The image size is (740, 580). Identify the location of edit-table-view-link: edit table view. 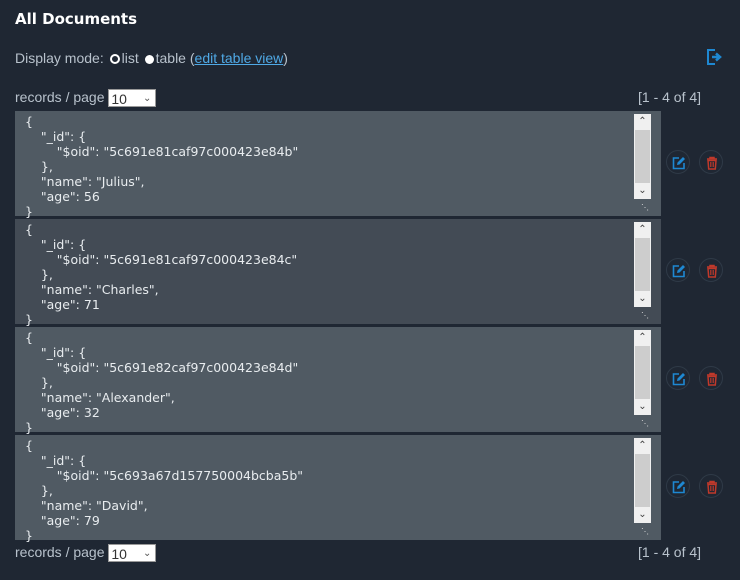
(239, 58).